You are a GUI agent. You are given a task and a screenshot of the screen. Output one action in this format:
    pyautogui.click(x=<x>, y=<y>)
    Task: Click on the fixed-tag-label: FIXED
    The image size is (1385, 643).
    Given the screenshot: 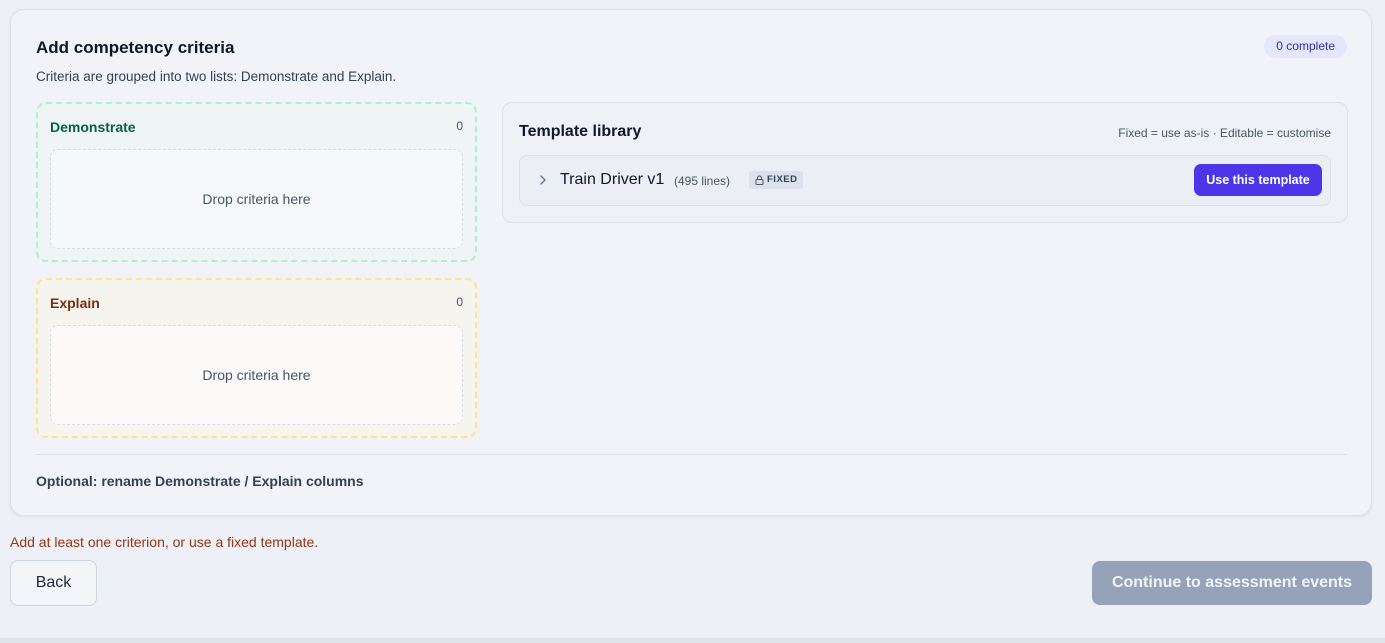 What is the action you would take?
    pyautogui.click(x=782, y=179)
    